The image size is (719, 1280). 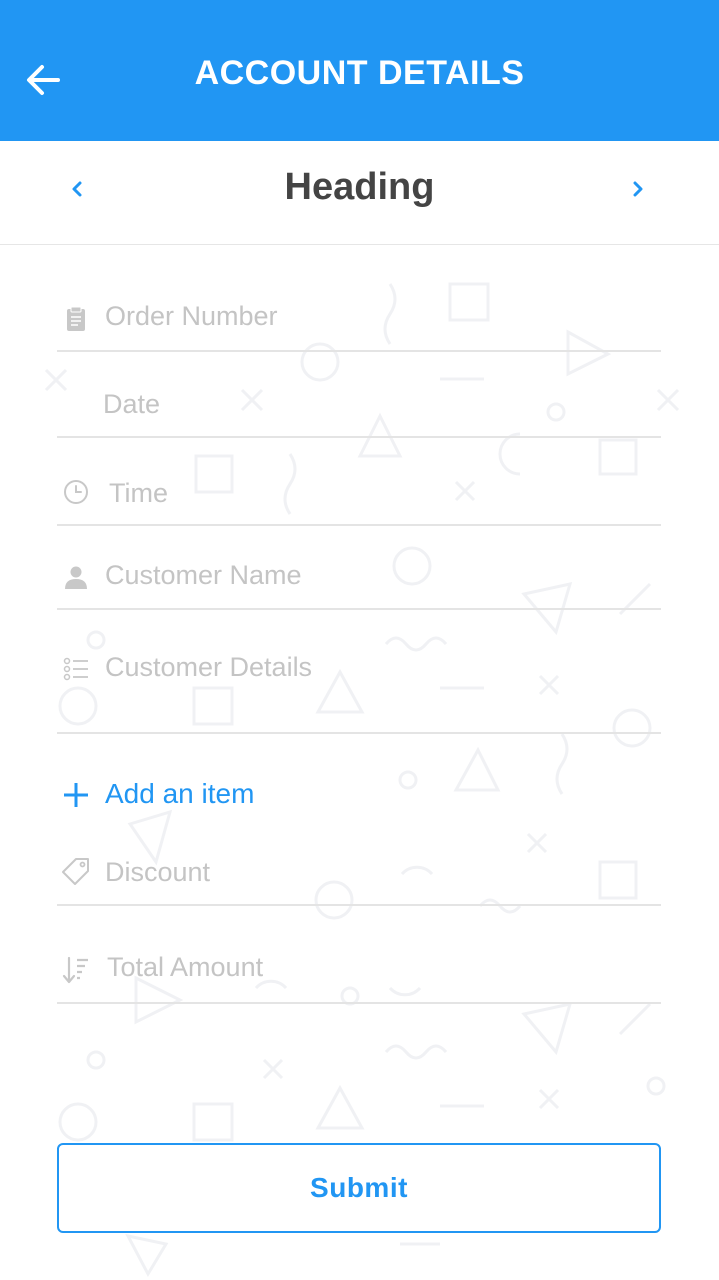 I want to click on page-title: ACCOUNT DETAILS, so click(x=359, y=73).